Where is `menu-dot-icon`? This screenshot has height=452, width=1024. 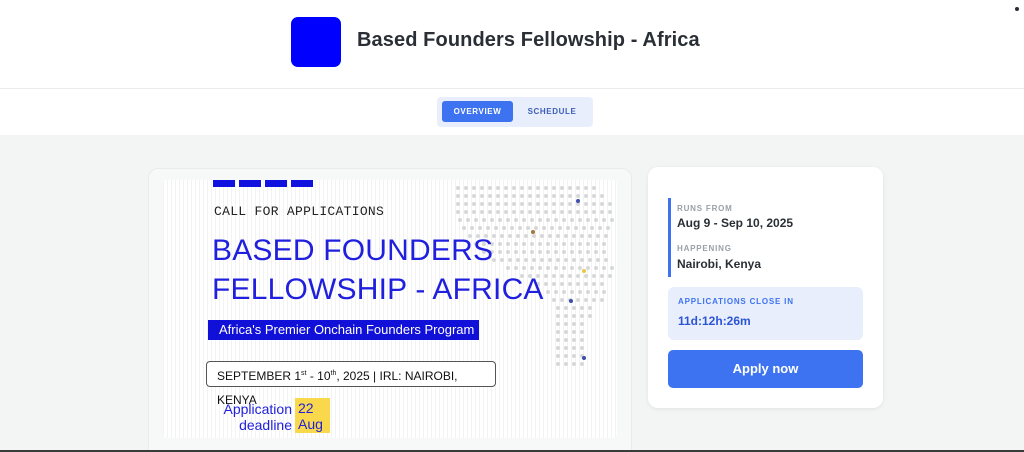
menu-dot-icon is located at coordinates (1017, 9).